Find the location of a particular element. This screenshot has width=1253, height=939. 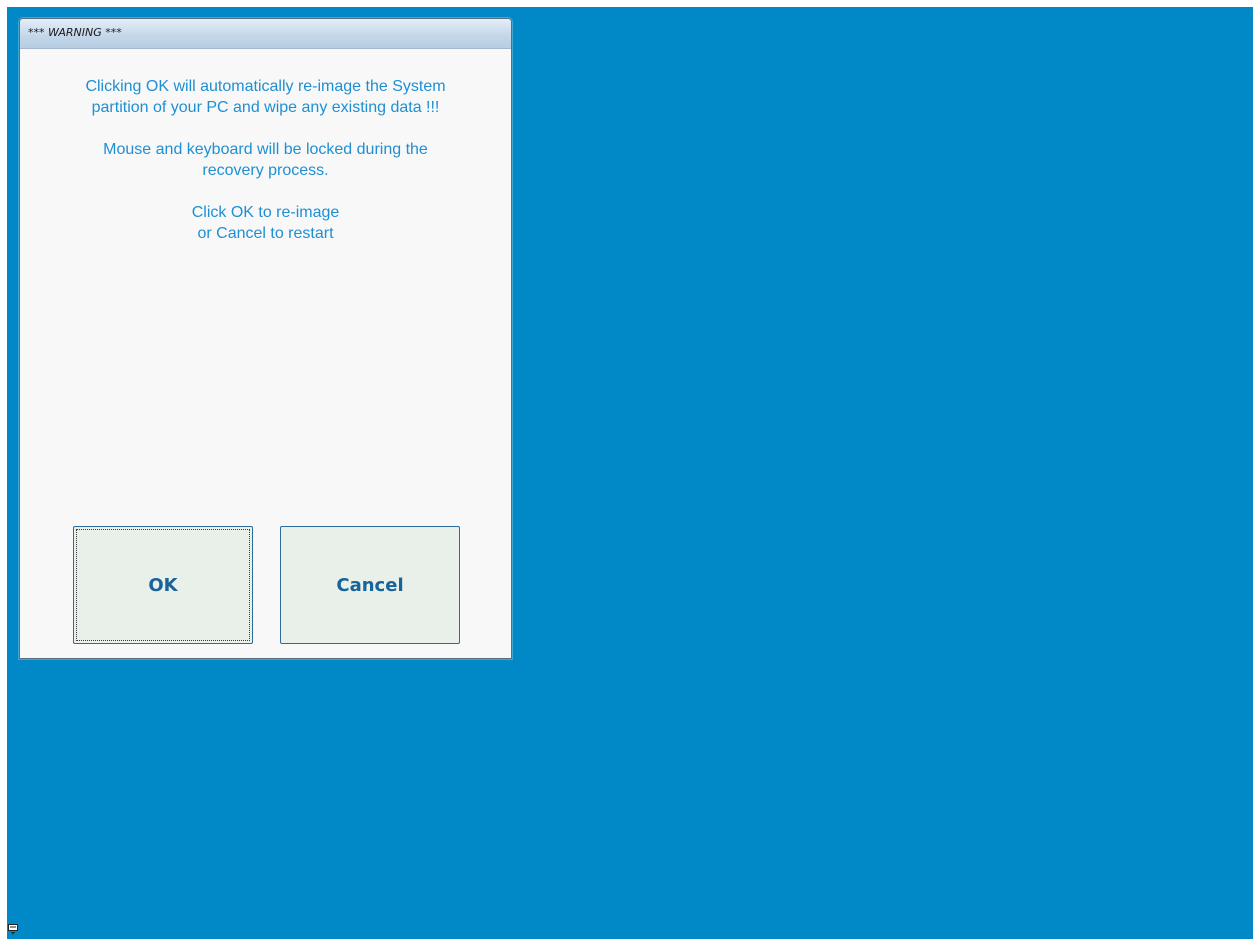

cancel-button: Cancel is located at coordinates (370, 585).